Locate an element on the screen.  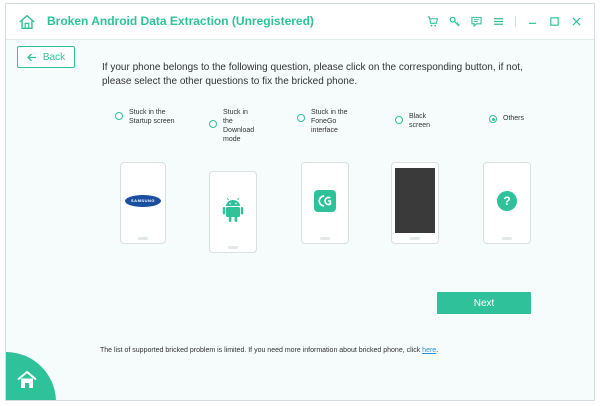
option-label: Others is located at coordinates (514, 118).